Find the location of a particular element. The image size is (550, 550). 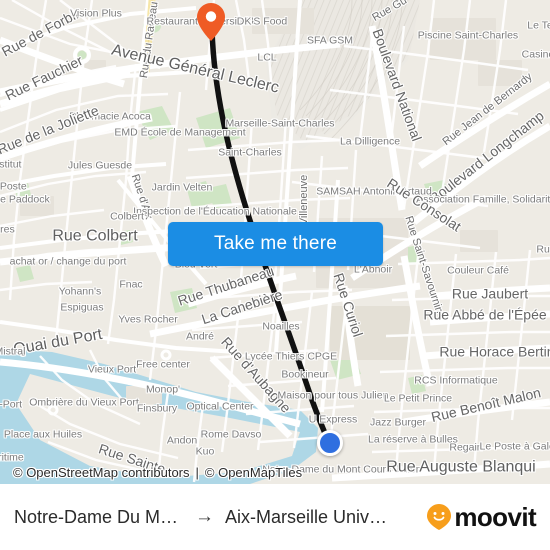

moovit-pin-icon is located at coordinates (439, 517).